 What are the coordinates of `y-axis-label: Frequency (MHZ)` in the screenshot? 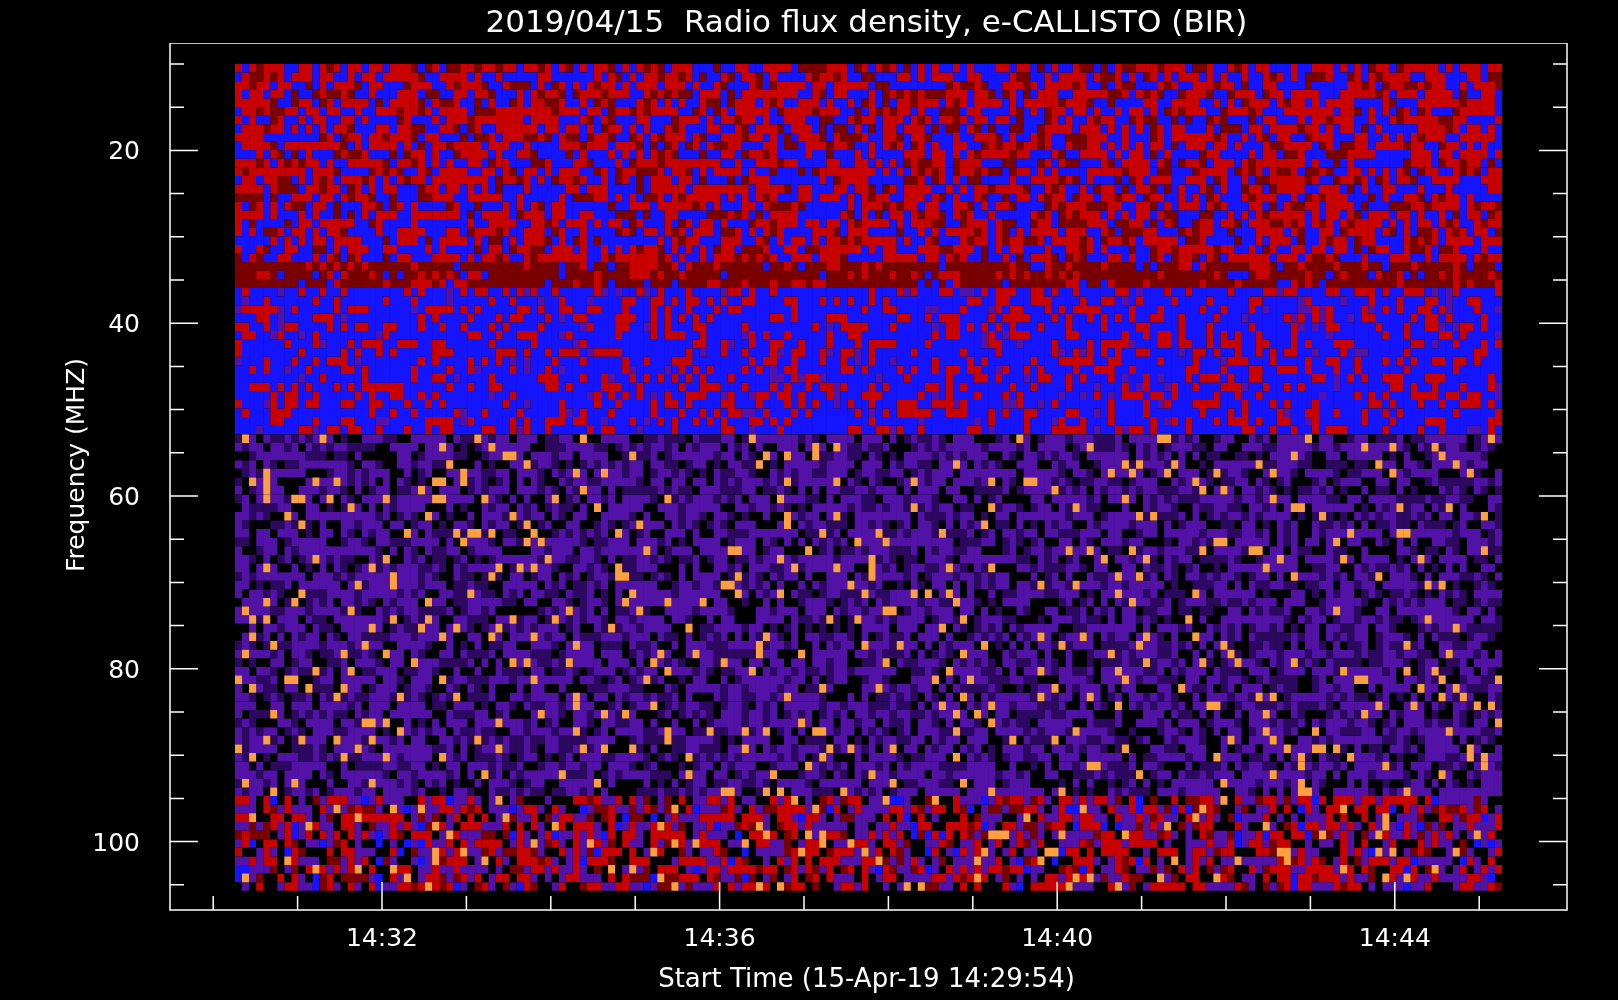 It's located at (75, 465).